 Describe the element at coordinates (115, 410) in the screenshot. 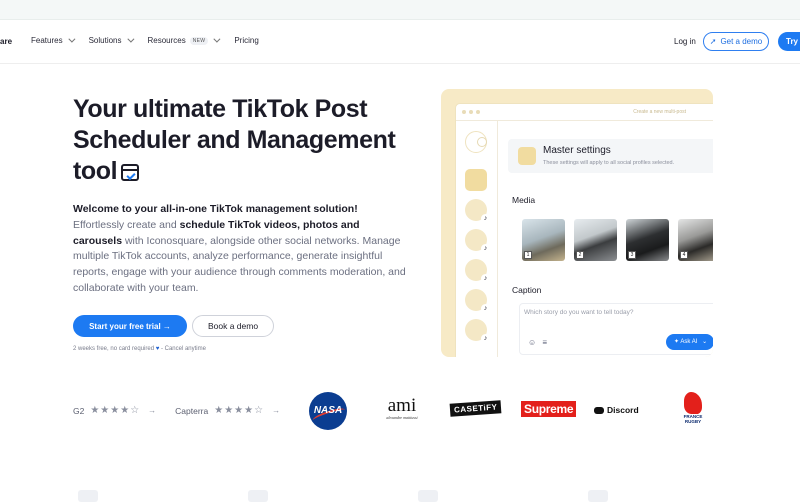

I see `g2-stars: ★★★★☆` at that location.